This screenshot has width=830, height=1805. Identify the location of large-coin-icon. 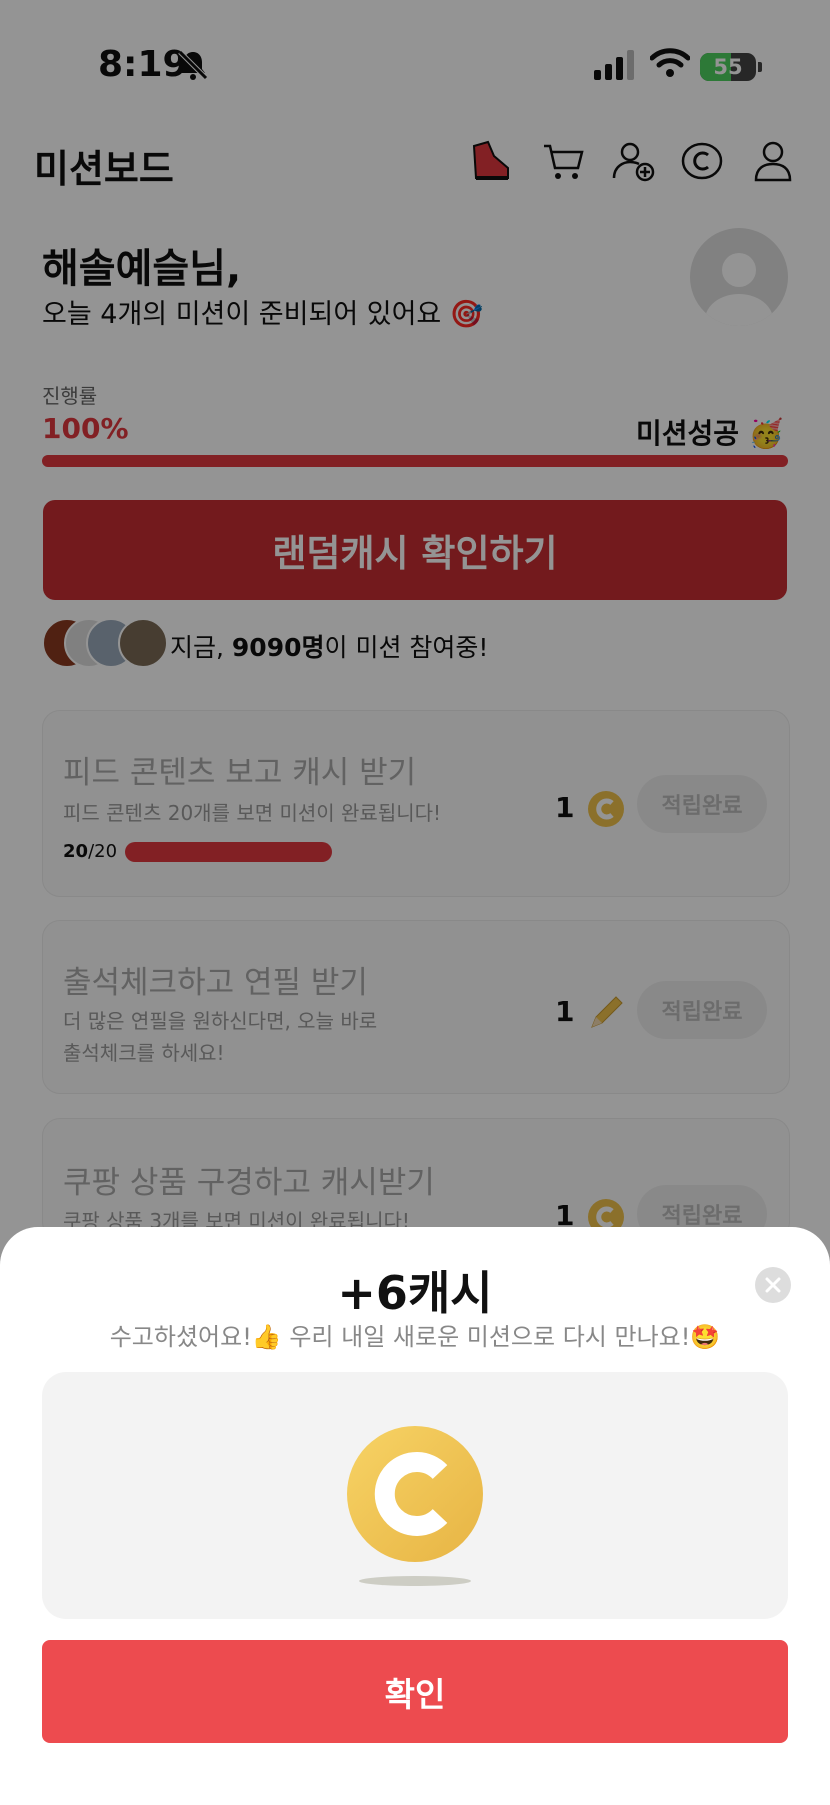
(415, 1506).